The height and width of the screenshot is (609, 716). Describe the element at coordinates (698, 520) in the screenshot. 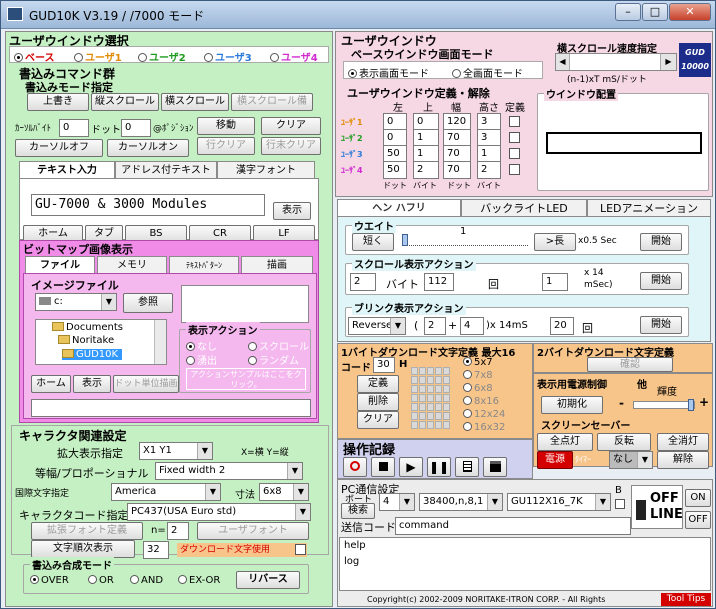

I see `off-button: OFF` at that location.